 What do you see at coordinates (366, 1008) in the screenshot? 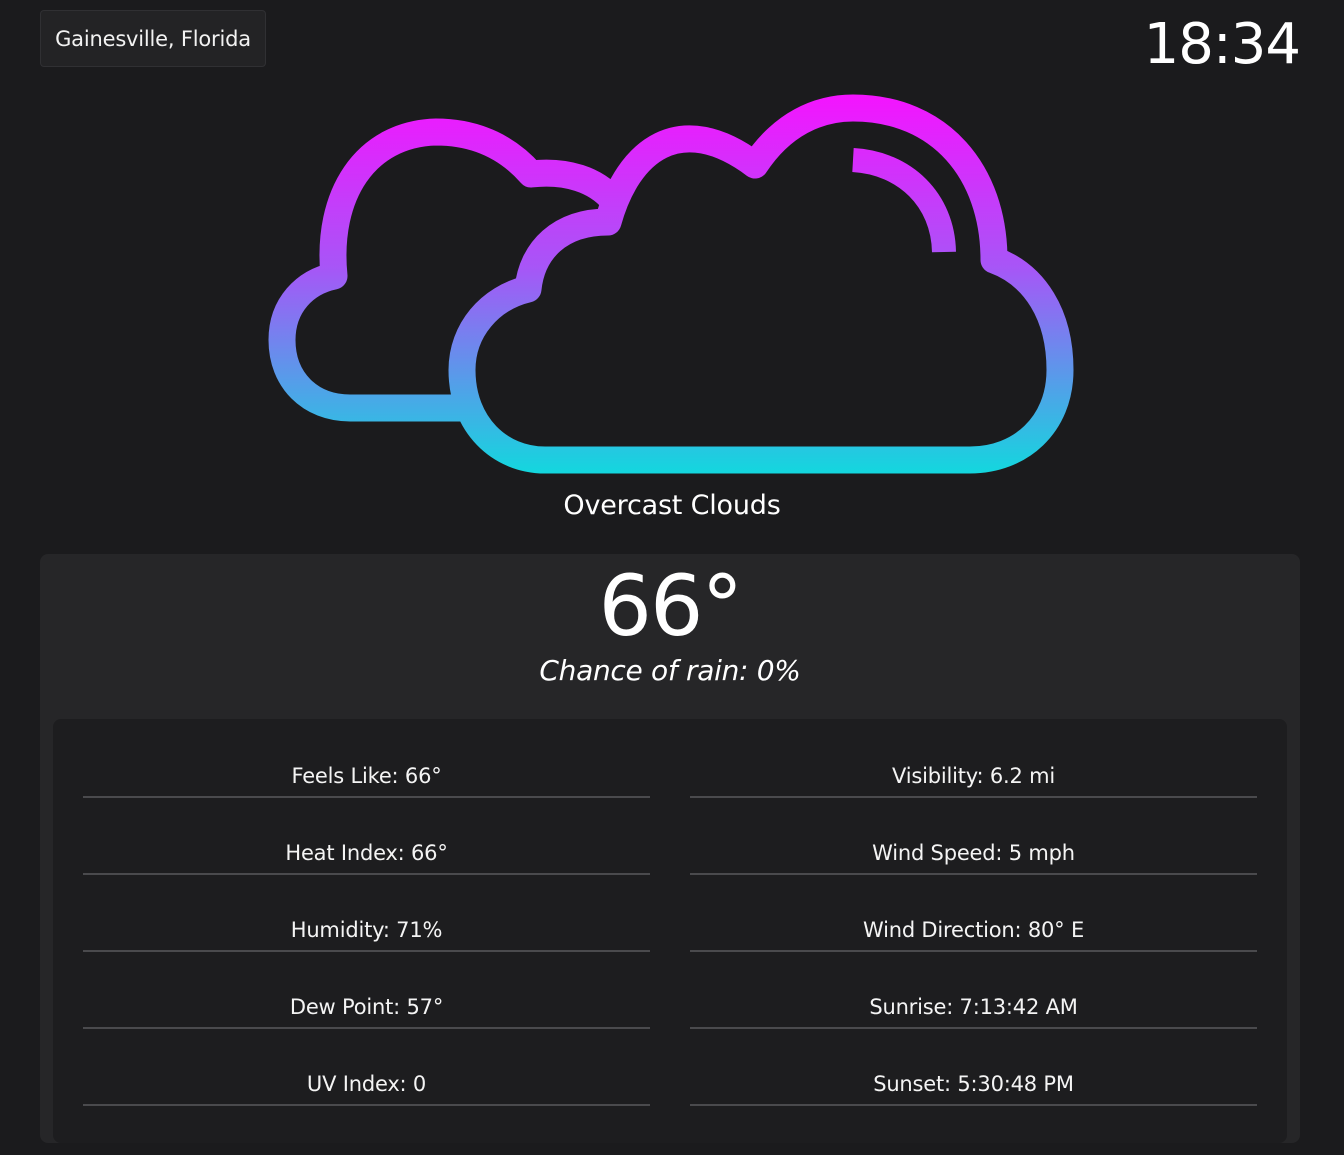
I see `detail-dew-point: Dew Point: 57°` at bounding box center [366, 1008].